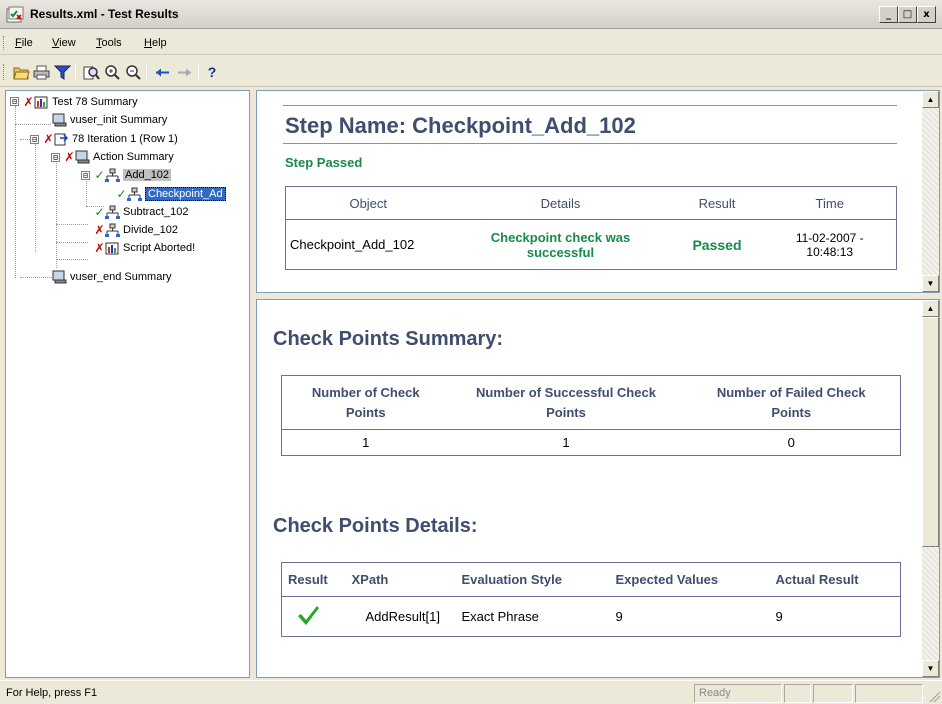  Describe the element at coordinates (24, 43) in the screenshot. I see `menu-file: File` at that location.